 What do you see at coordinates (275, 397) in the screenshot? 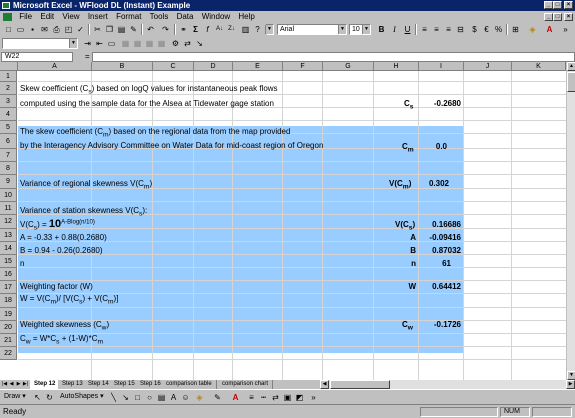
I see `arrow-style-icon: ⇄` at bounding box center [275, 397].